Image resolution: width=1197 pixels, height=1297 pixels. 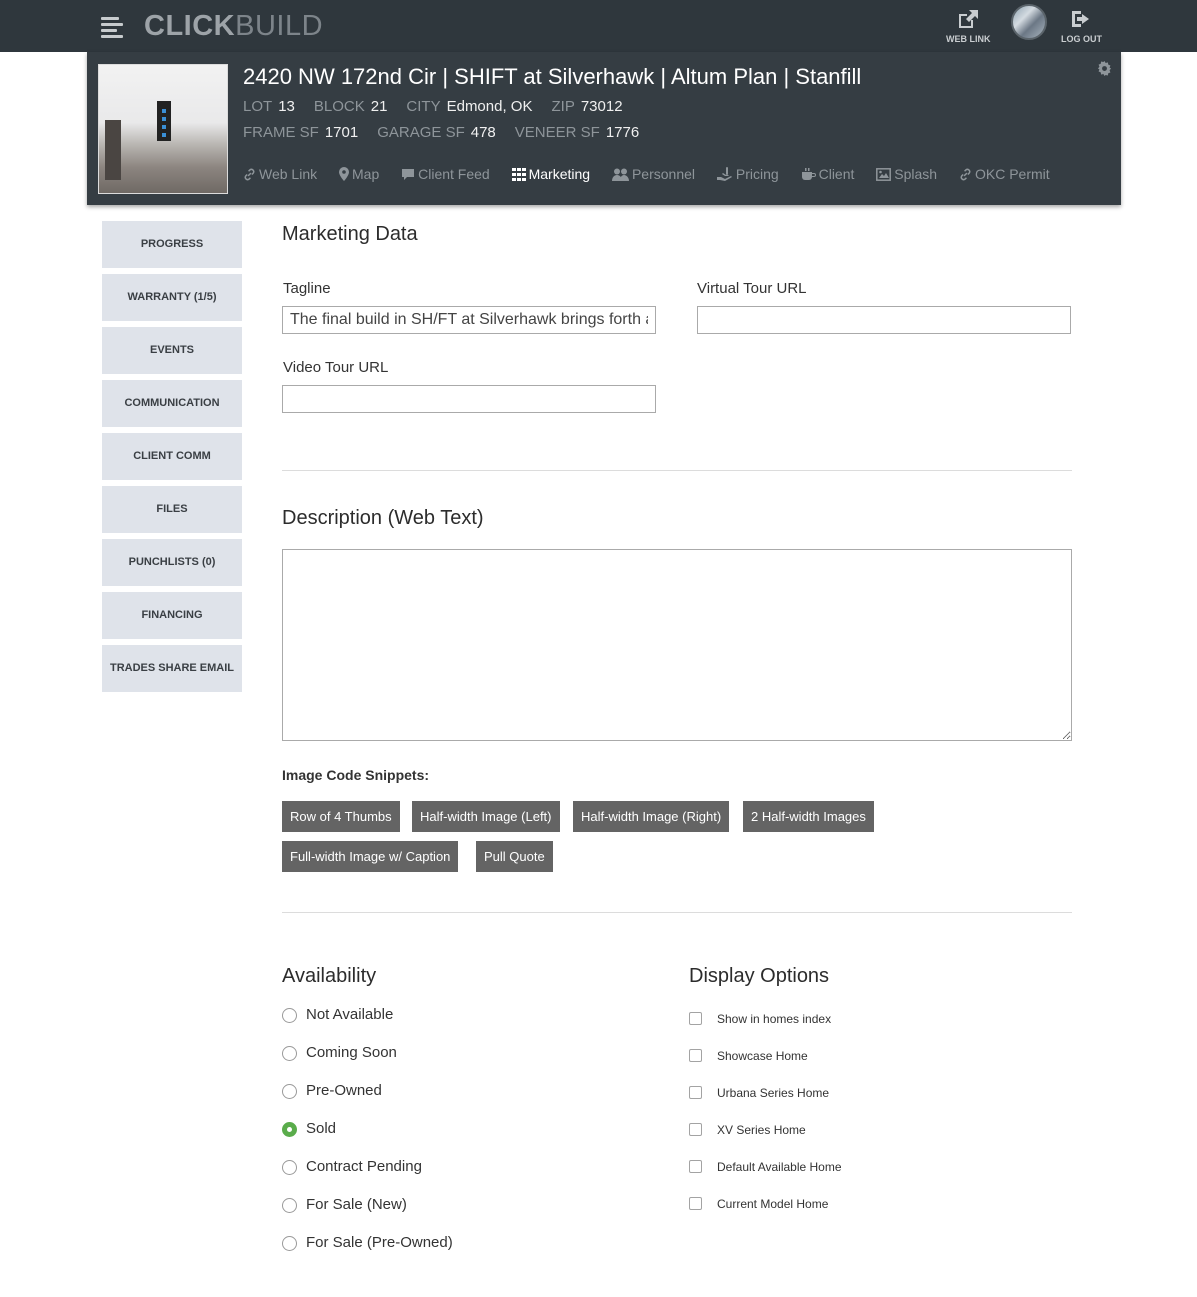 What do you see at coordinates (827, 174) in the screenshot?
I see `tab-client: Client` at bounding box center [827, 174].